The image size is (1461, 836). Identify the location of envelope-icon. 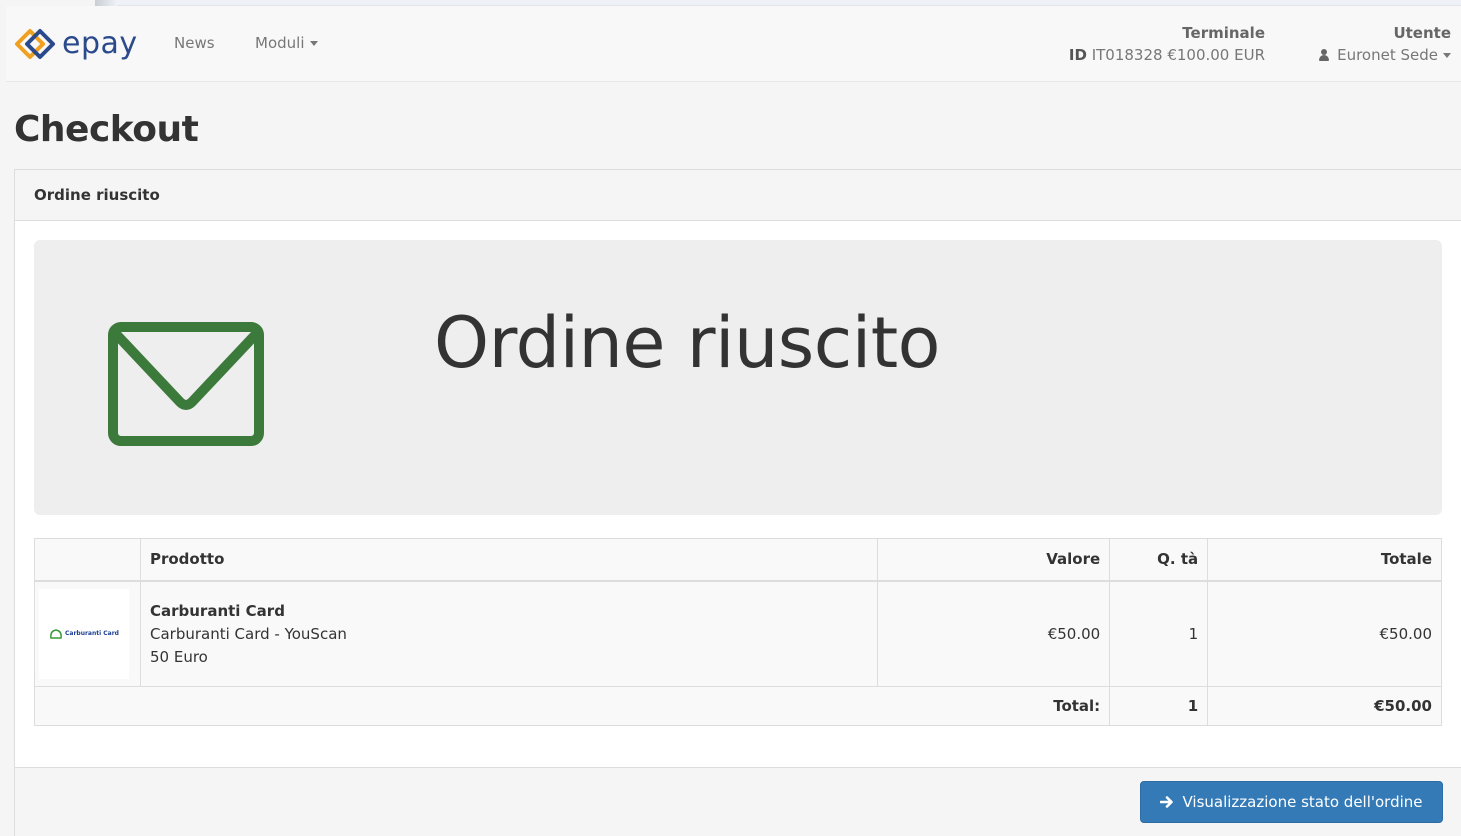
(186, 384).